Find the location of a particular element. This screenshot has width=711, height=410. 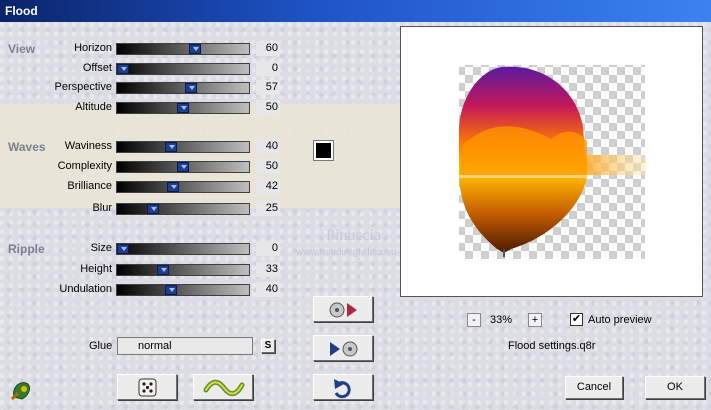

waviness-slider-row: Waviness 40 is located at coordinates (200, 146).